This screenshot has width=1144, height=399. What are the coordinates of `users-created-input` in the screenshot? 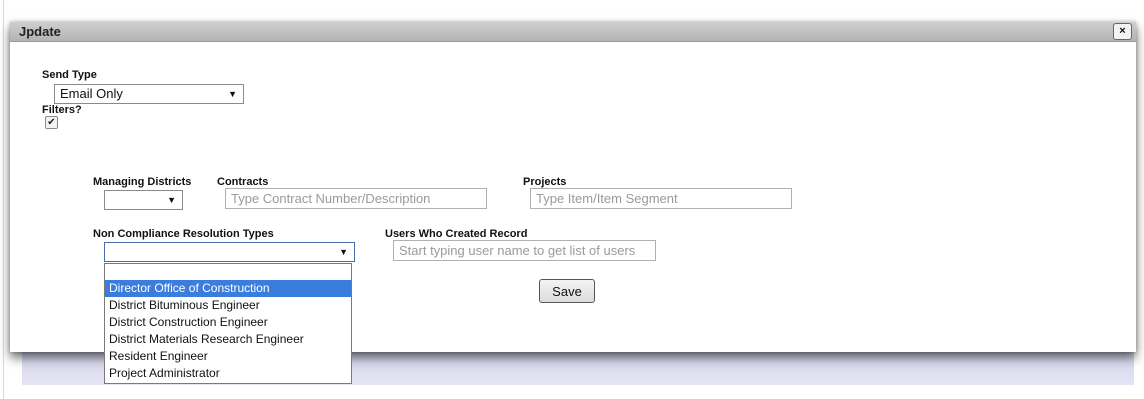 It's located at (524, 250).